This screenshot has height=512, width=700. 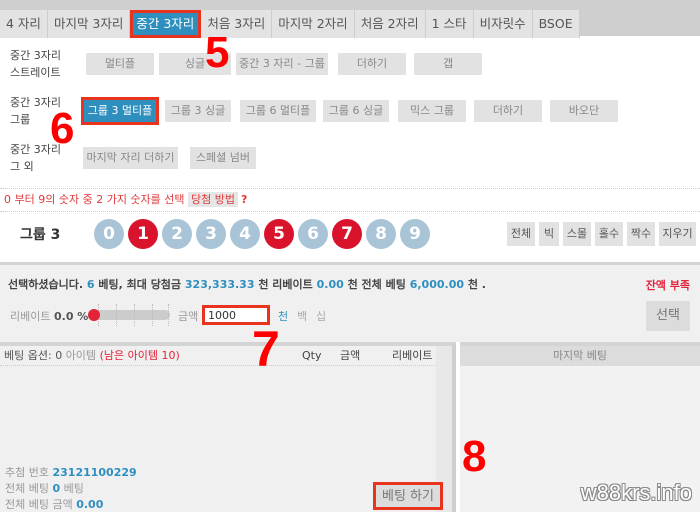 I want to click on insufficient-balance-warning: 잔액 부족, so click(x=667, y=285).